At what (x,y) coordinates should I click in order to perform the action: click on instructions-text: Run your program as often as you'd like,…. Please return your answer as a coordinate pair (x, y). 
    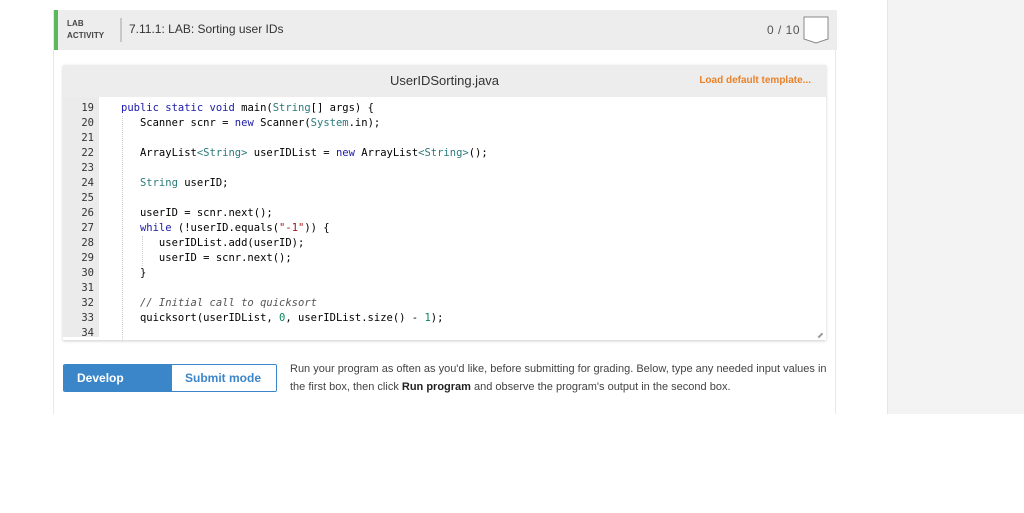
    Looking at the image, I should click on (558, 378).